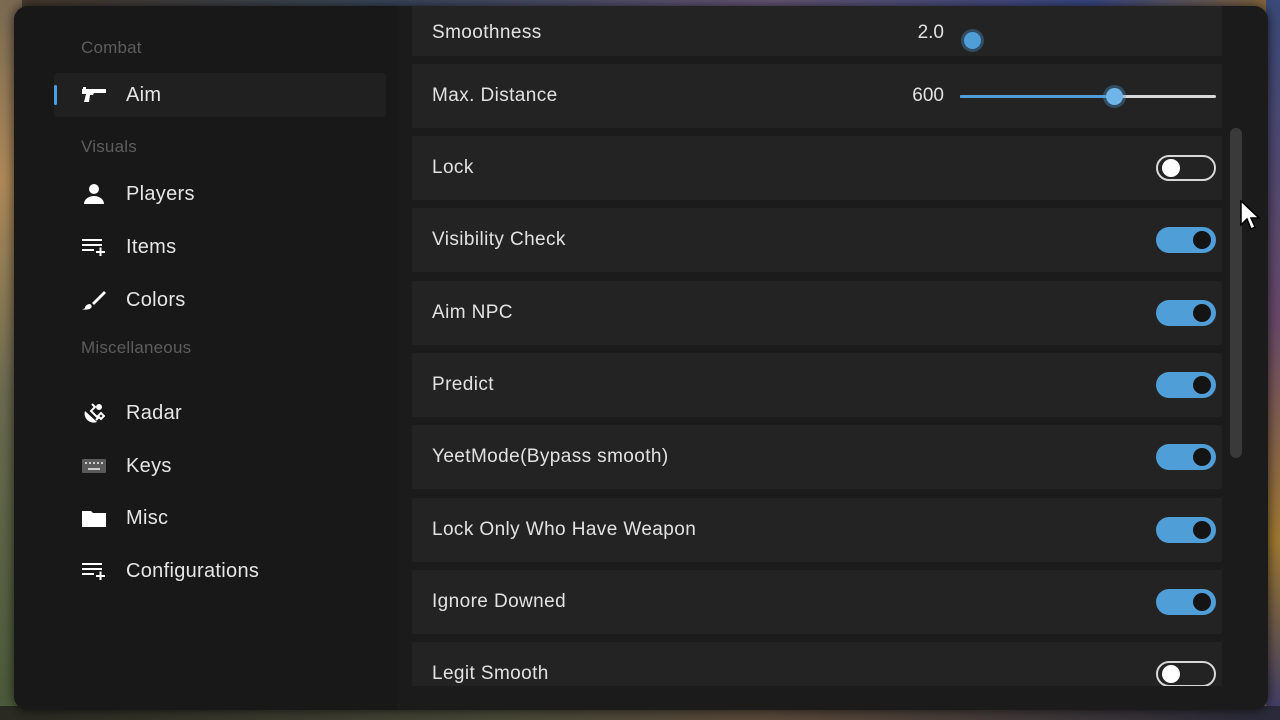 The width and height of the screenshot is (1280, 720). Describe the element at coordinates (94, 413) in the screenshot. I see `radar-icon` at that location.